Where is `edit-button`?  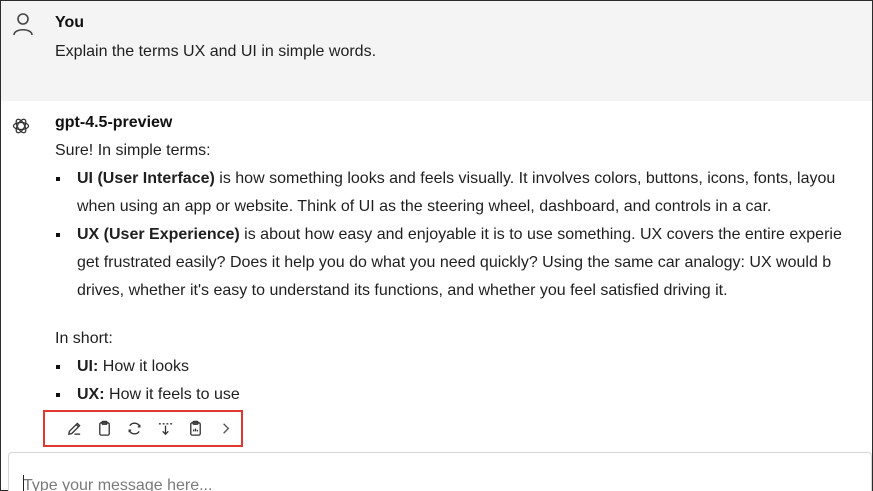 edit-button is located at coordinates (74, 429).